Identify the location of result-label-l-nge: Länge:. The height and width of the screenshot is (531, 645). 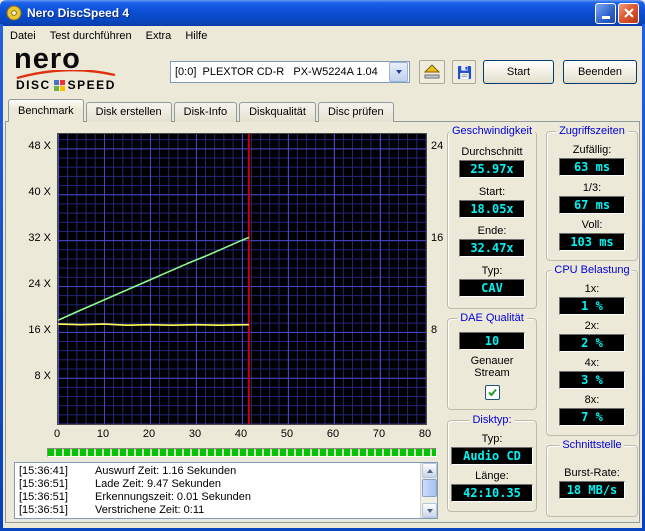
(492, 476).